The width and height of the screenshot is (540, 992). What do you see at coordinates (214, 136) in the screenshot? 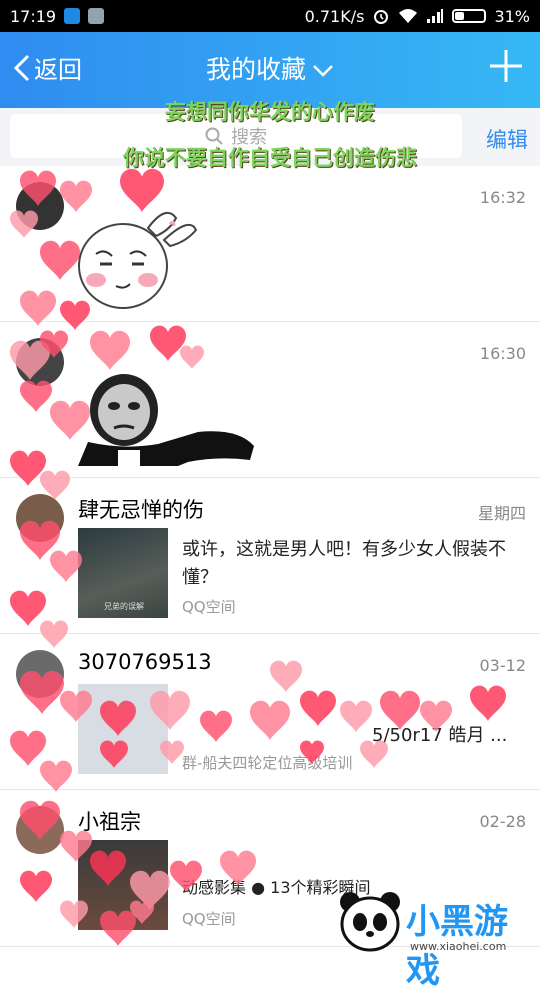
I see `search-icon` at bounding box center [214, 136].